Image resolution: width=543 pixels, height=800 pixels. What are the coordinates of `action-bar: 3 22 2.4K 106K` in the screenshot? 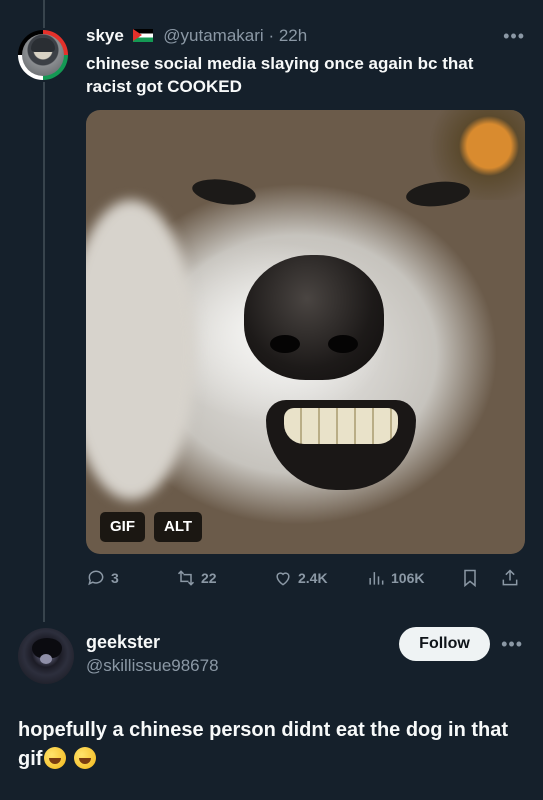 It's located at (306, 578).